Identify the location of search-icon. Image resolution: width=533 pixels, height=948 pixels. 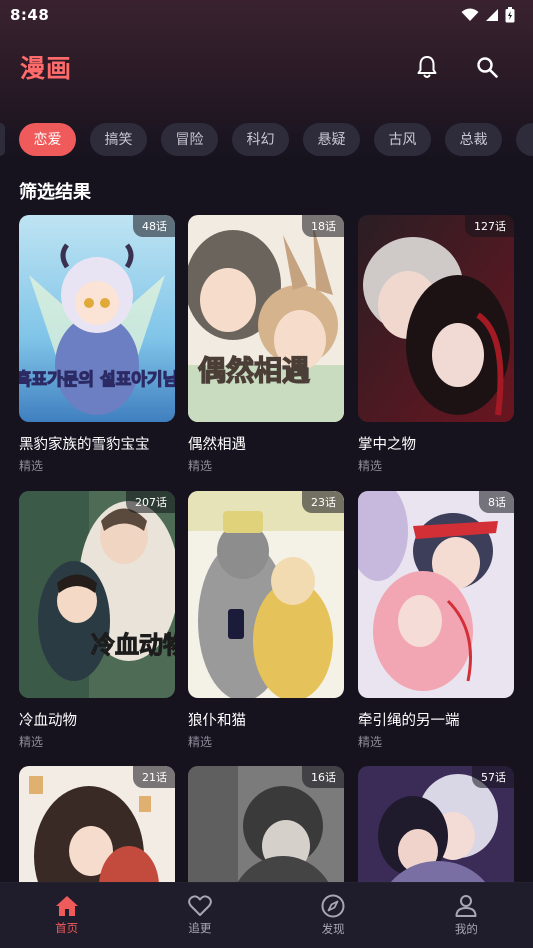
(487, 67).